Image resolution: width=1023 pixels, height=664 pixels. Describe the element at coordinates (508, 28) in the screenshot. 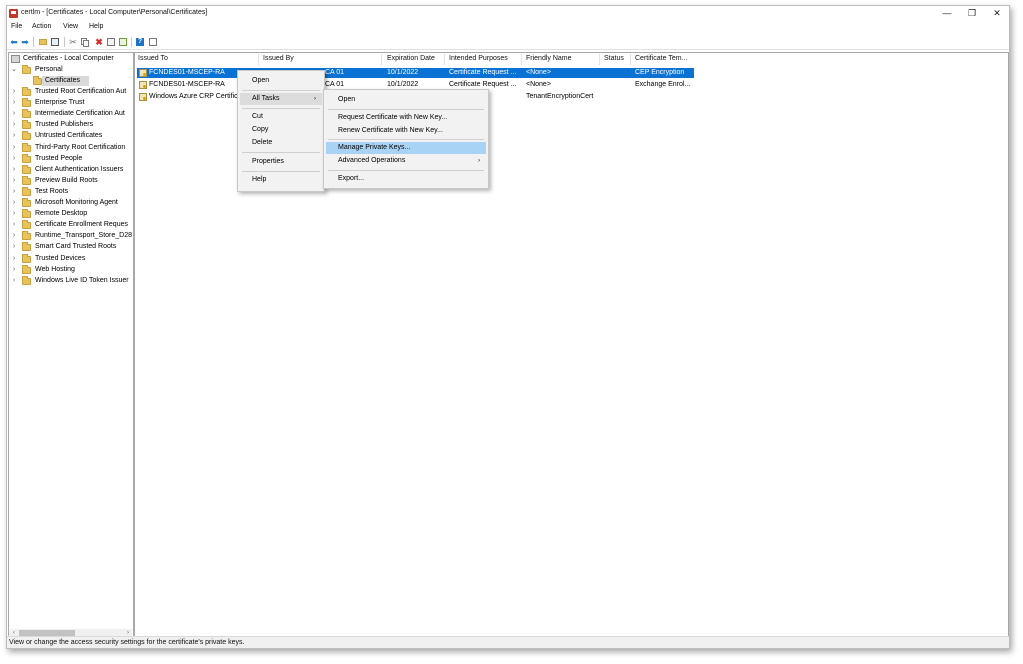

I see `menu-bar: File Action View Help` at that location.